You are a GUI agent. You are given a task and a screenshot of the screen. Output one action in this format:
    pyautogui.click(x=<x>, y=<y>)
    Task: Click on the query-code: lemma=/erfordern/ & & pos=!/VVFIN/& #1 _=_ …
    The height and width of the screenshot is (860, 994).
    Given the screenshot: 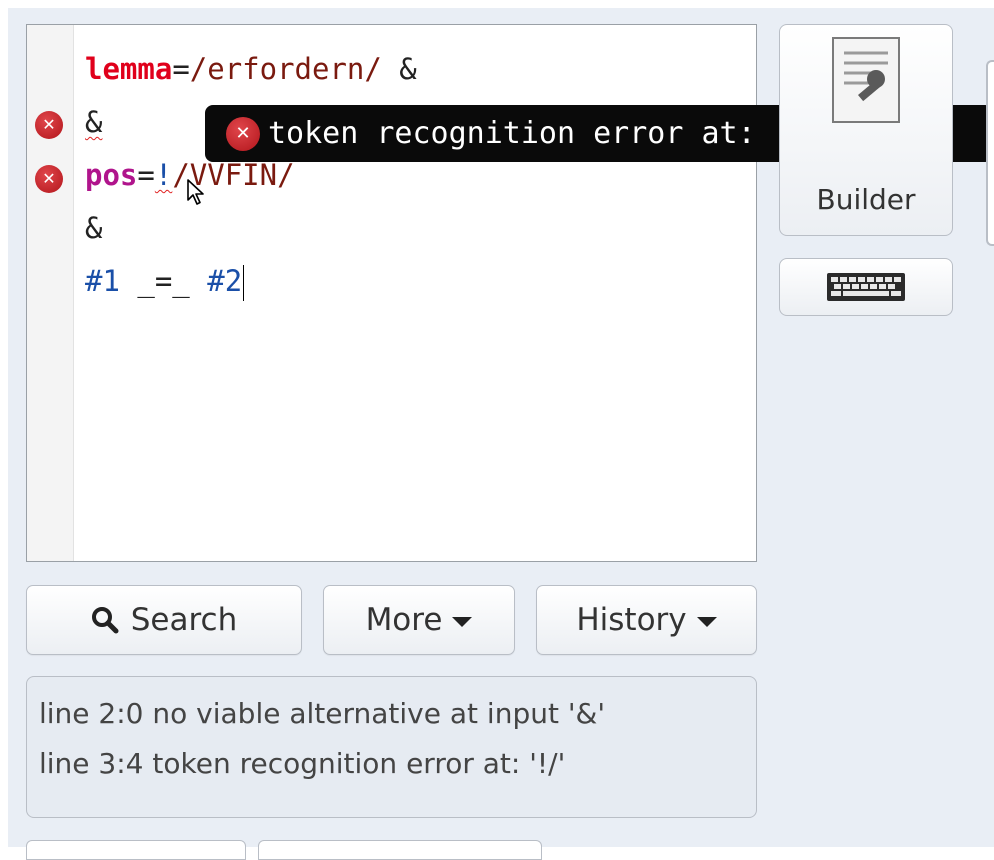 What is the action you would take?
    pyautogui.click(x=251, y=175)
    